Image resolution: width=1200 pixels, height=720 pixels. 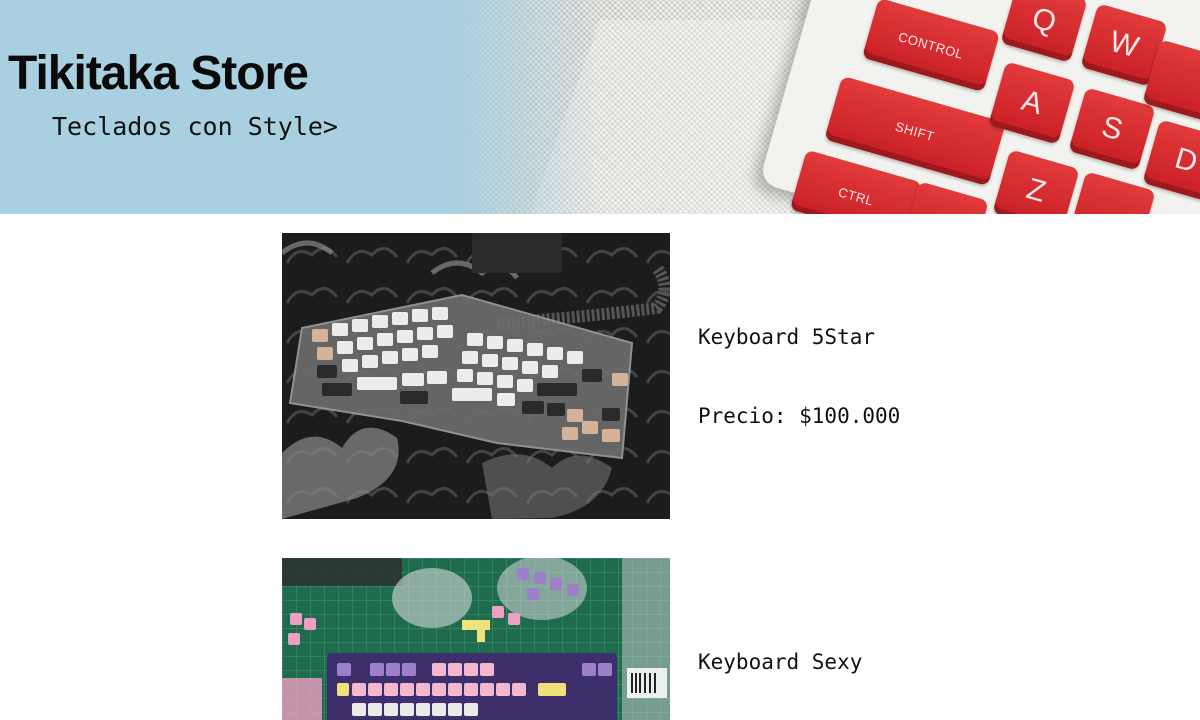 What do you see at coordinates (780, 662) in the screenshot?
I see `product-name: Keyboard Sexy` at bounding box center [780, 662].